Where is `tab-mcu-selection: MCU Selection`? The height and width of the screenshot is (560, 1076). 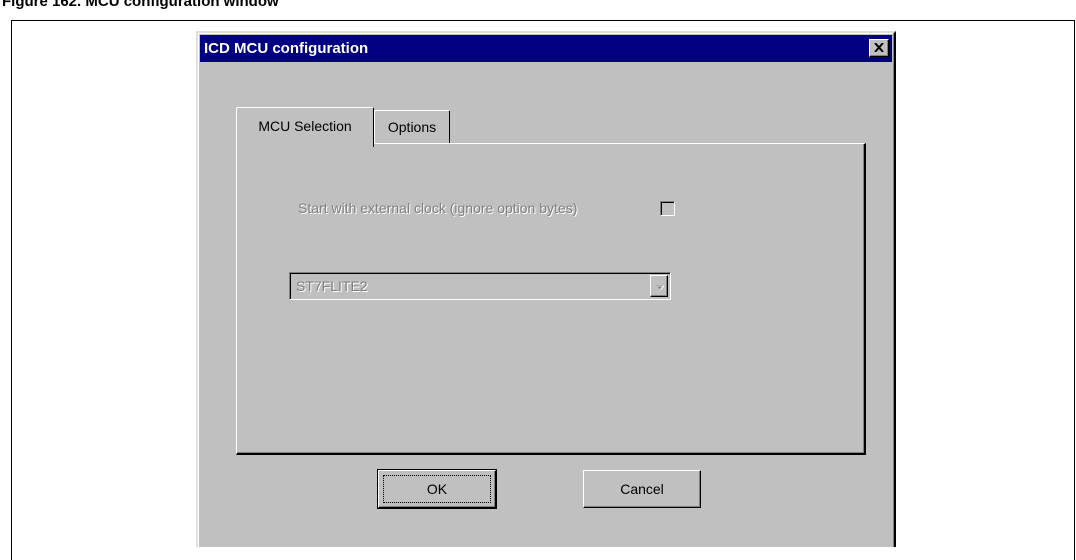 tab-mcu-selection: MCU Selection is located at coordinates (305, 127).